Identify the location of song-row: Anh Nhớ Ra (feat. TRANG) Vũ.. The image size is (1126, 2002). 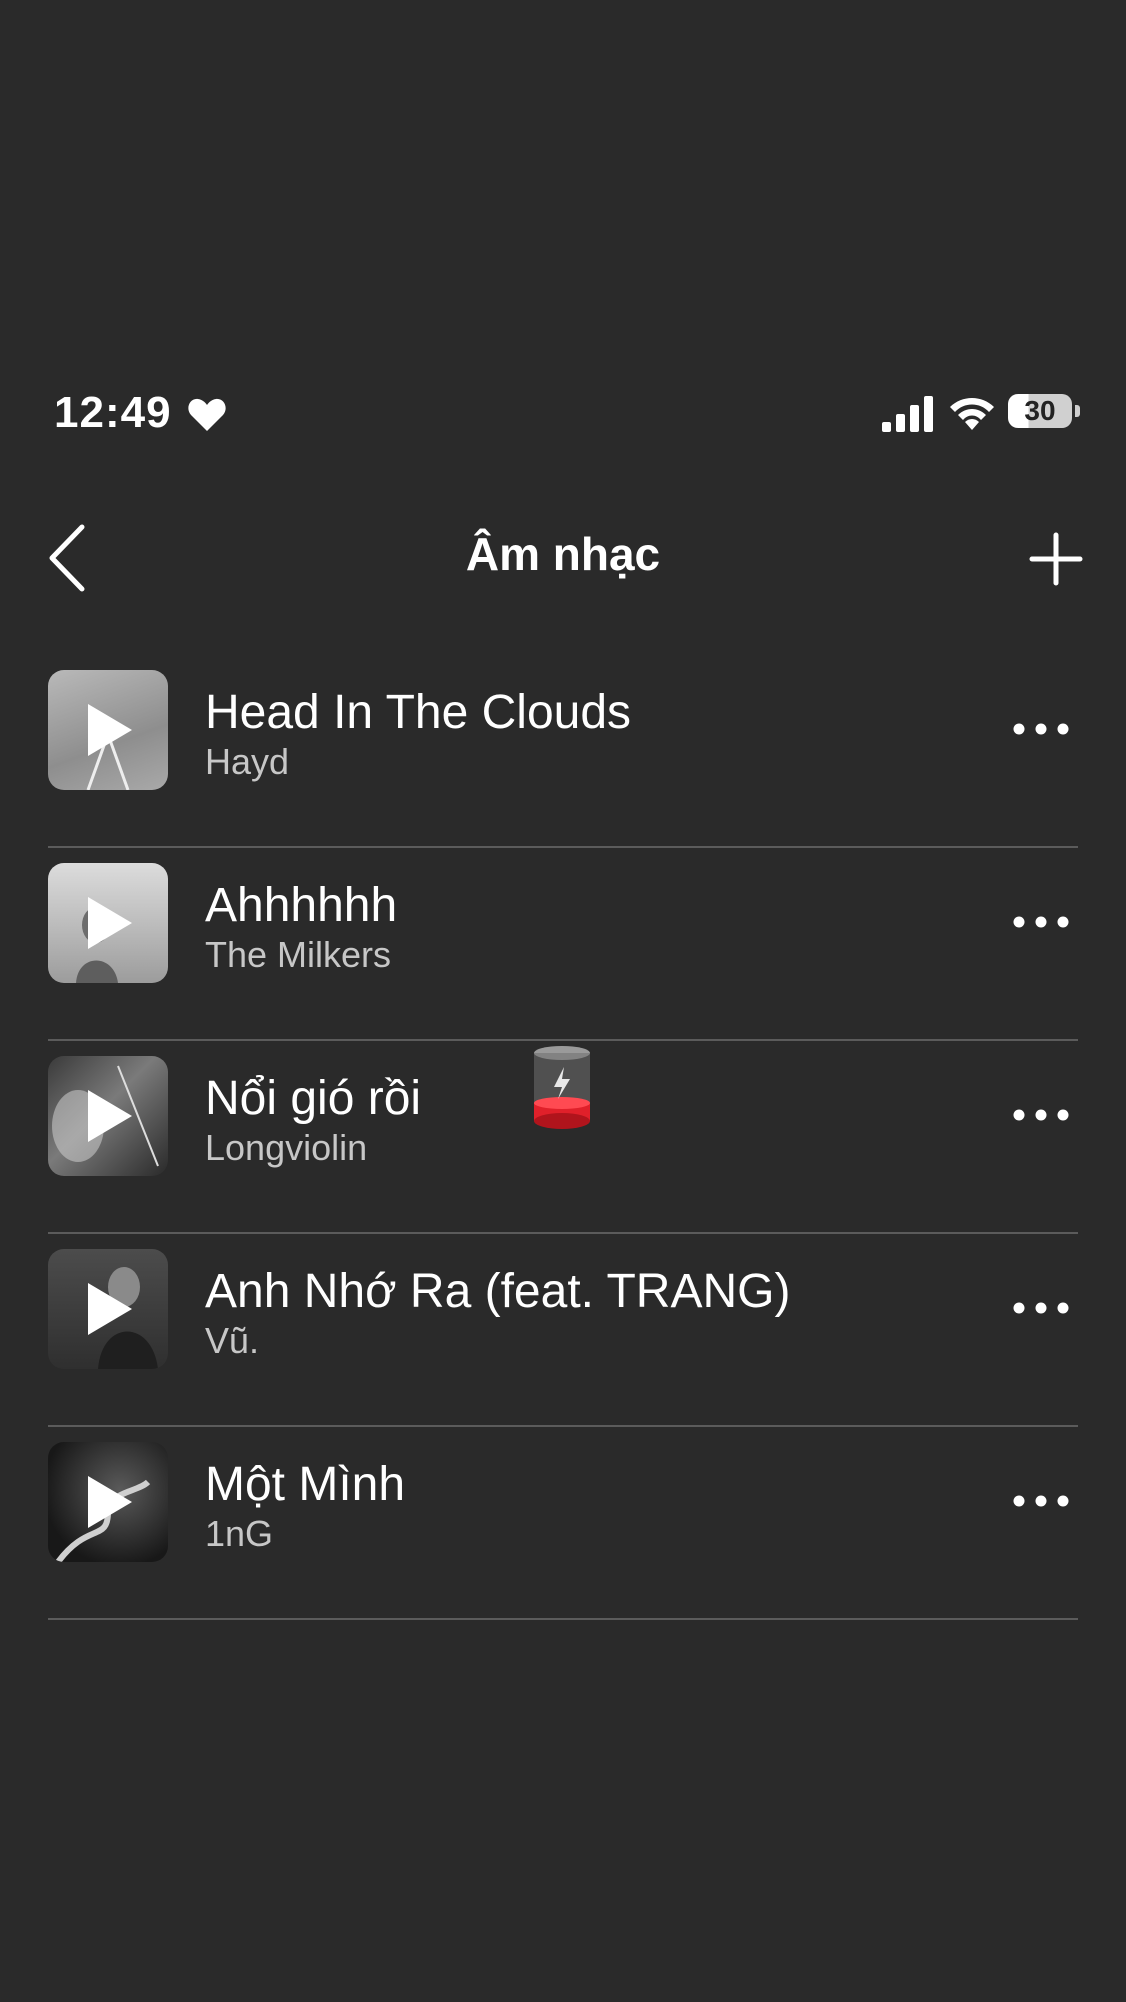
(563, 1330).